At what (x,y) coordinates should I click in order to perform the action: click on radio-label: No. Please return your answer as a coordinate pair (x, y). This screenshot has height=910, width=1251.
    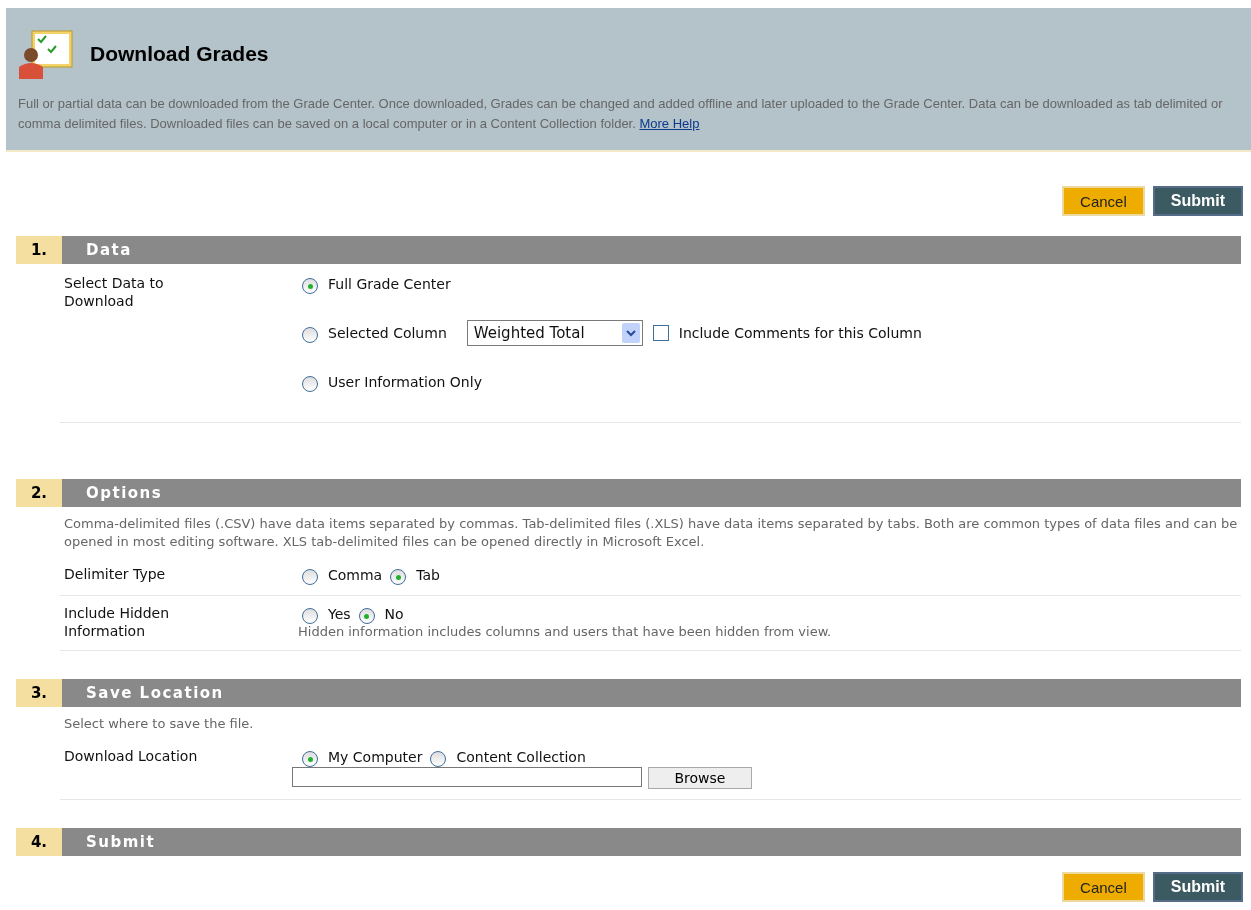
    Looking at the image, I should click on (394, 614).